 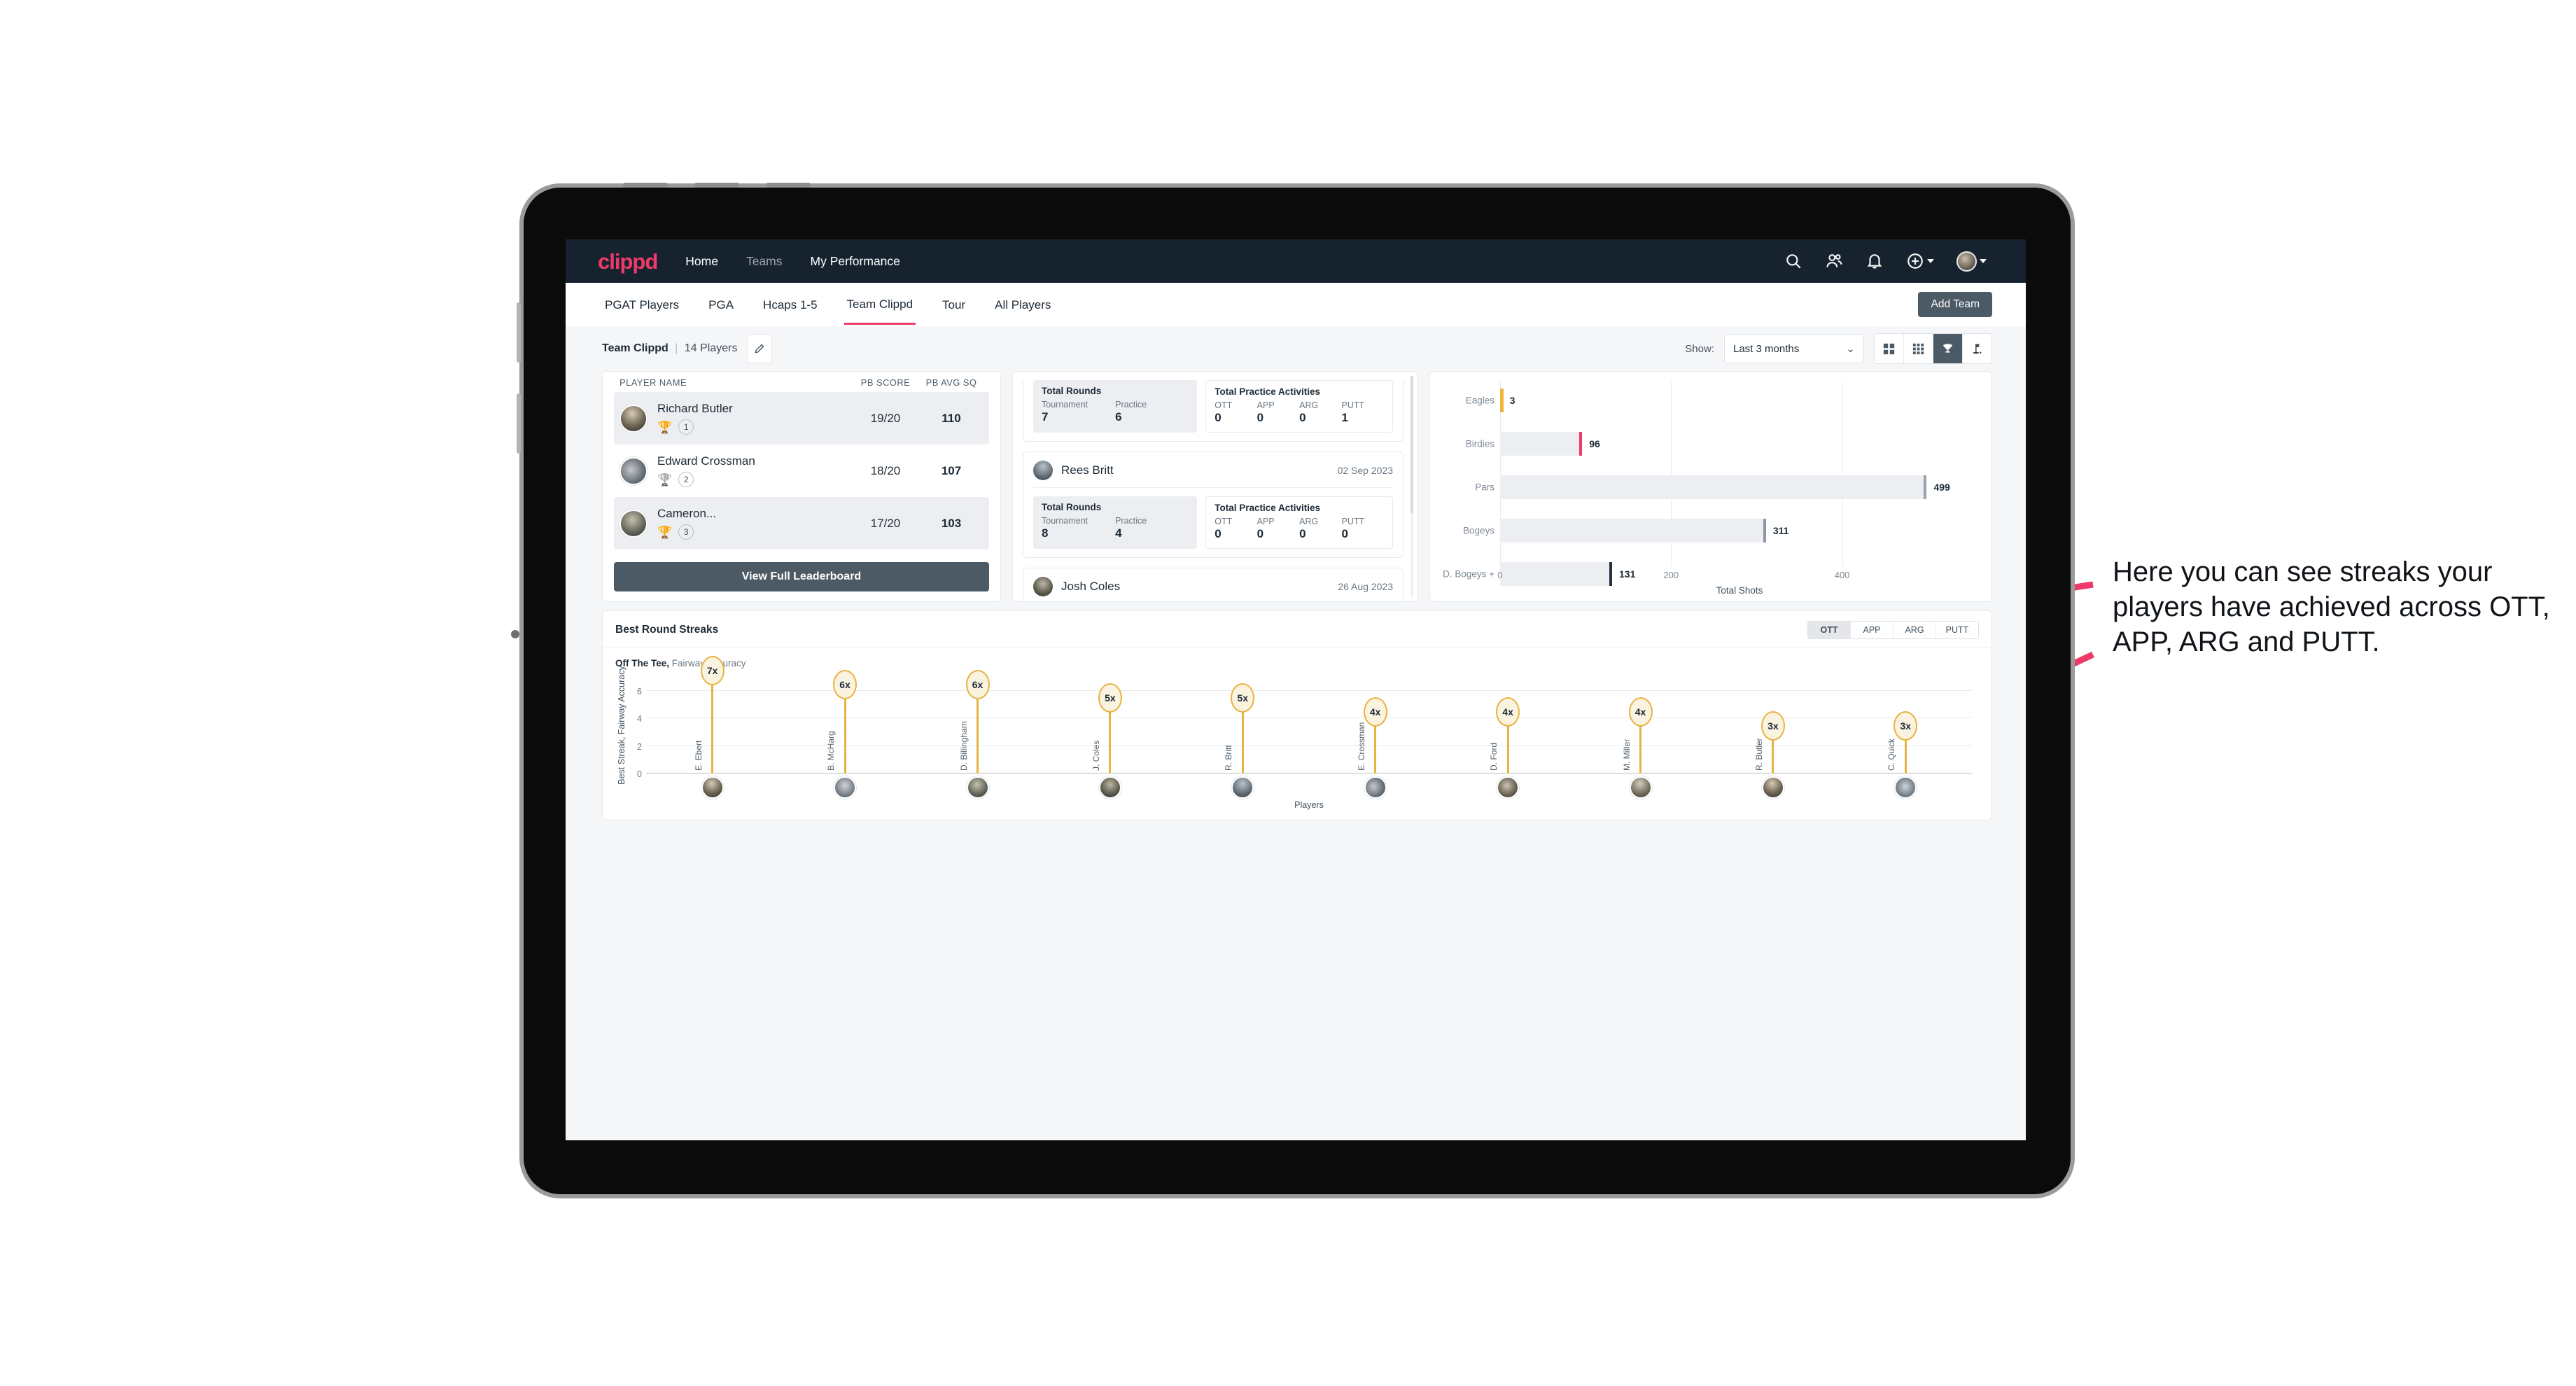 What do you see at coordinates (845, 732) in the screenshot?
I see `lollipop-stem` at bounding box center [845, 732].